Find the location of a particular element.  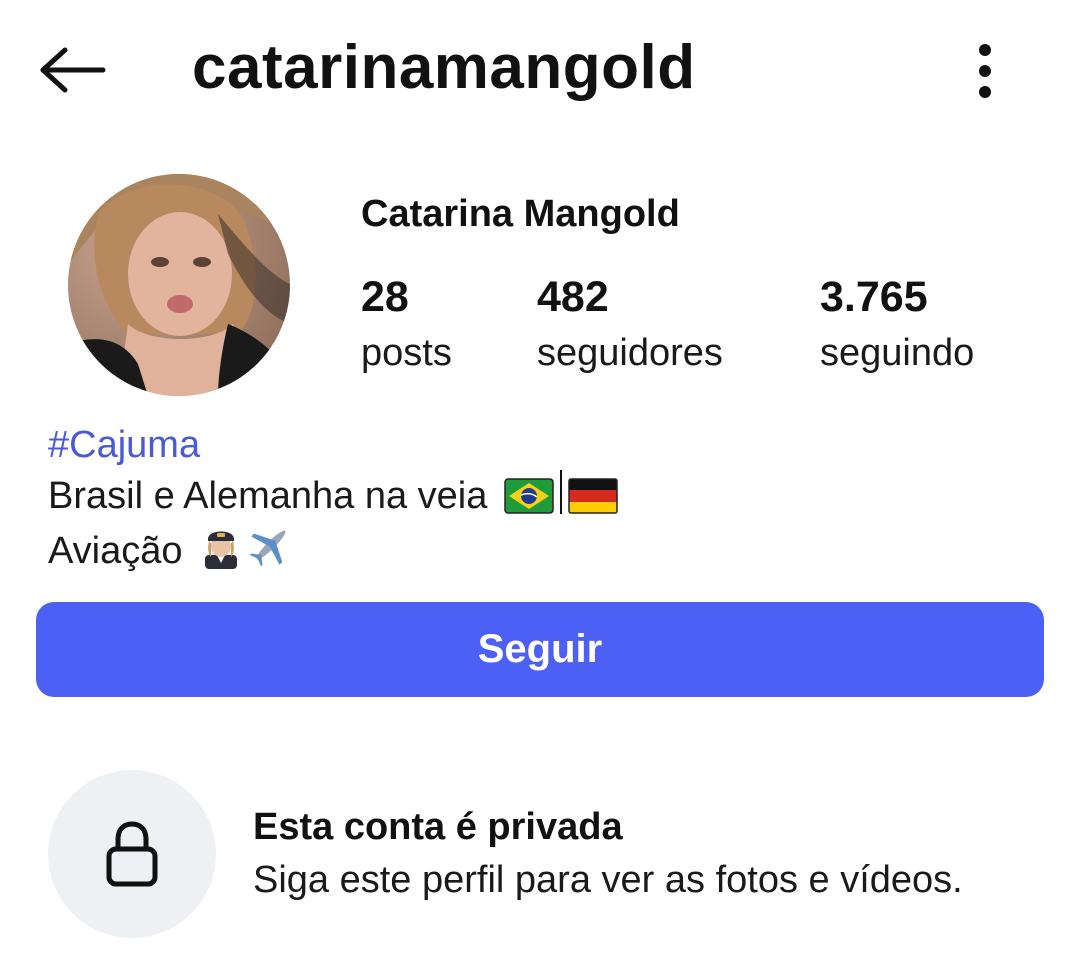

back-button is located at coordinates (72, 70).